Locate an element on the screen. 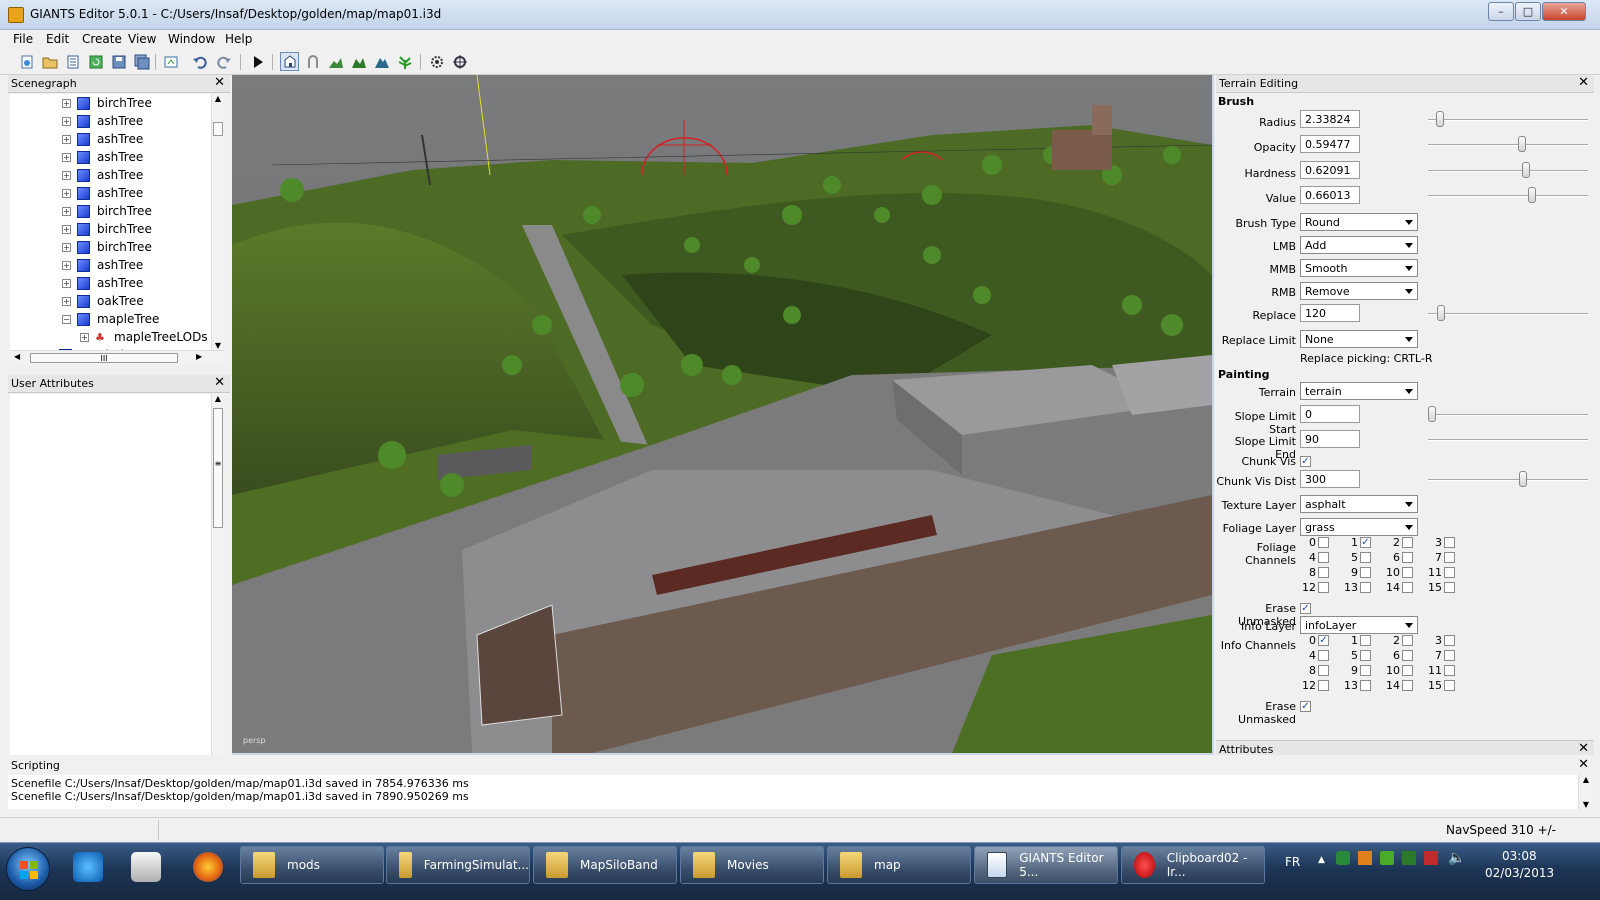 The image size is (1600, 900). texture-layer-select: asphalt is located at coordinates (1359, 504).